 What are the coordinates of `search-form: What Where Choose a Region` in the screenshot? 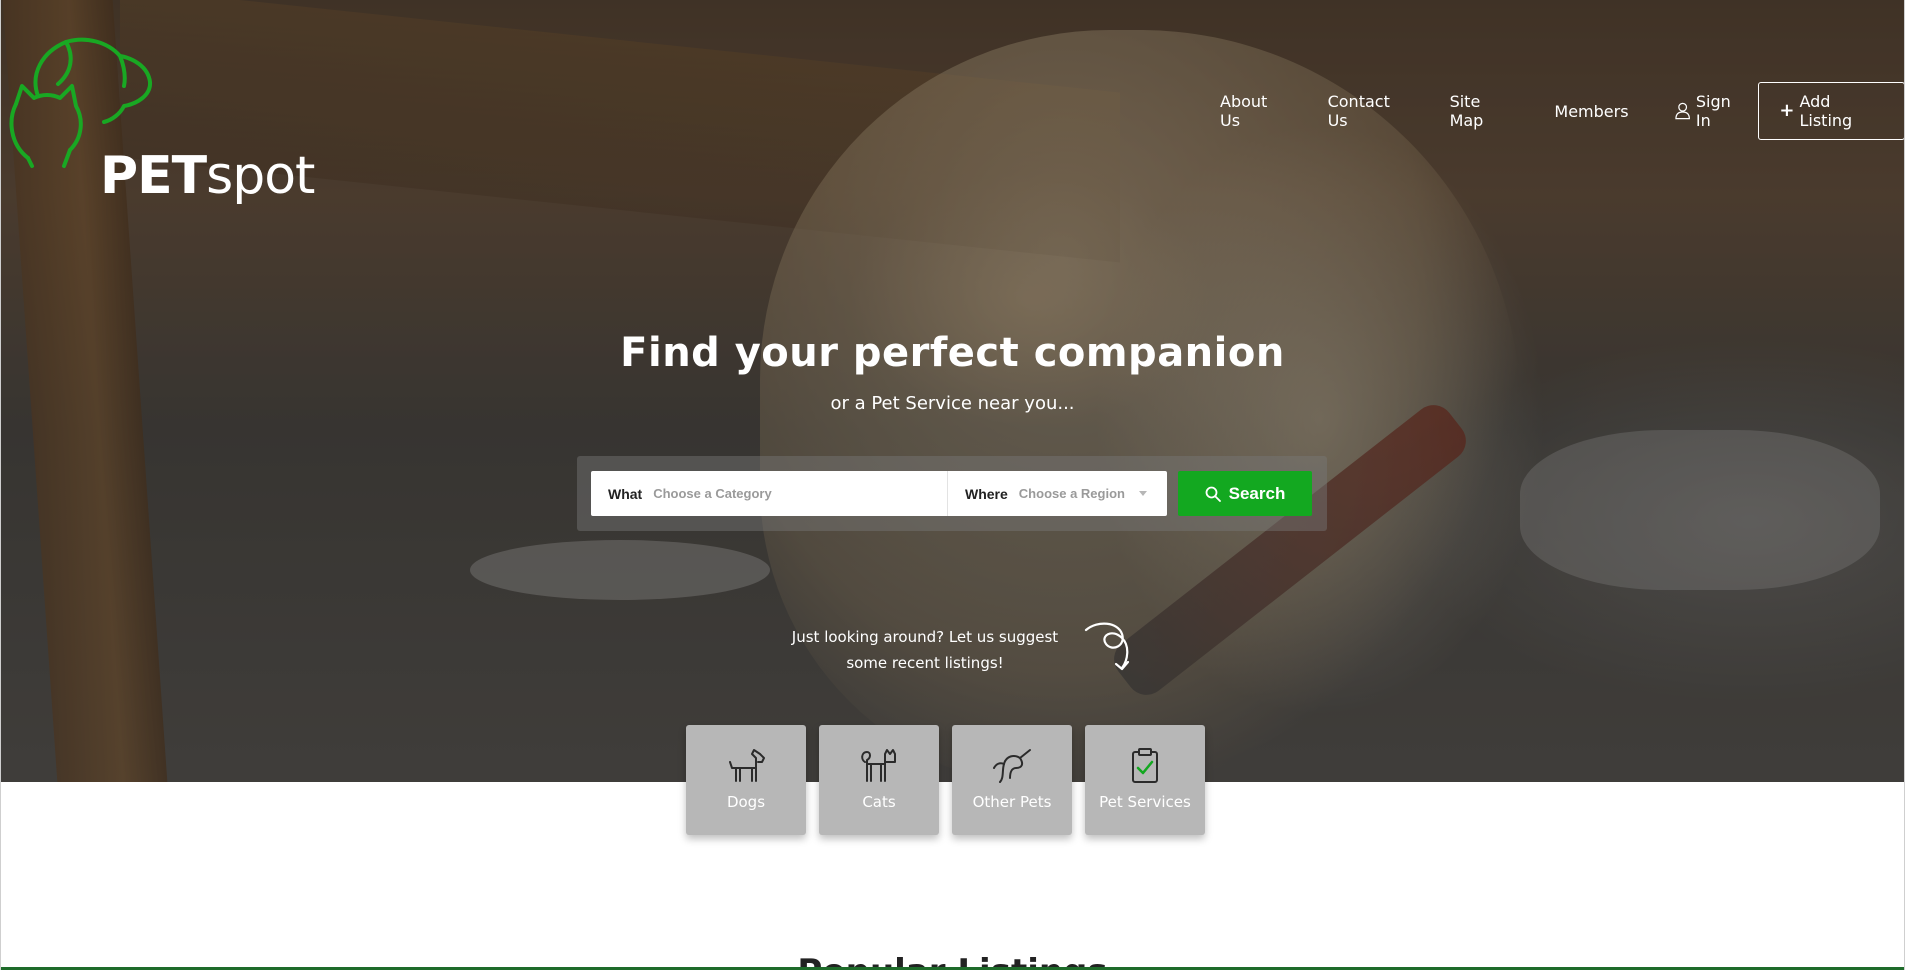 It's located at (879, 493).